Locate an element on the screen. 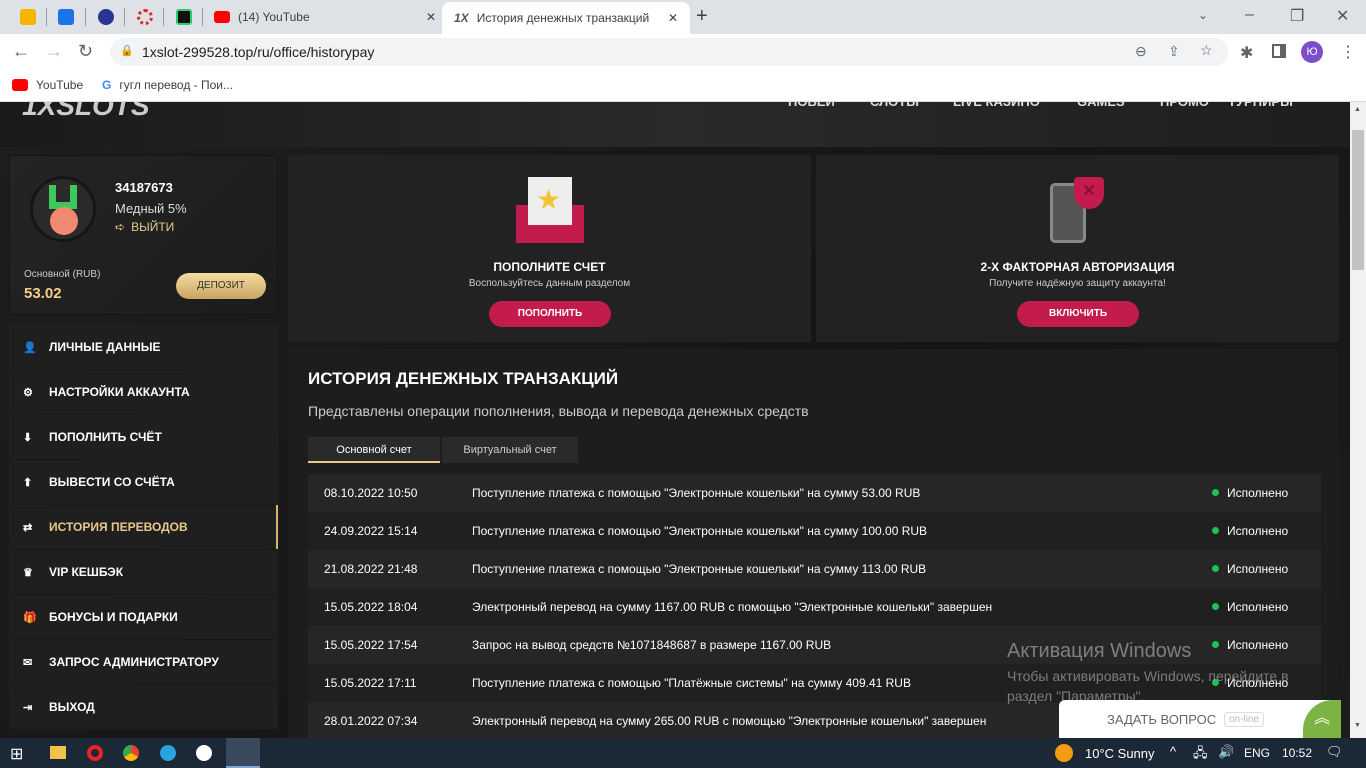 The width and height of the screenshot is (1366, 768). tray-chevron-icon: ^ is located at coordinates (1173, 751).